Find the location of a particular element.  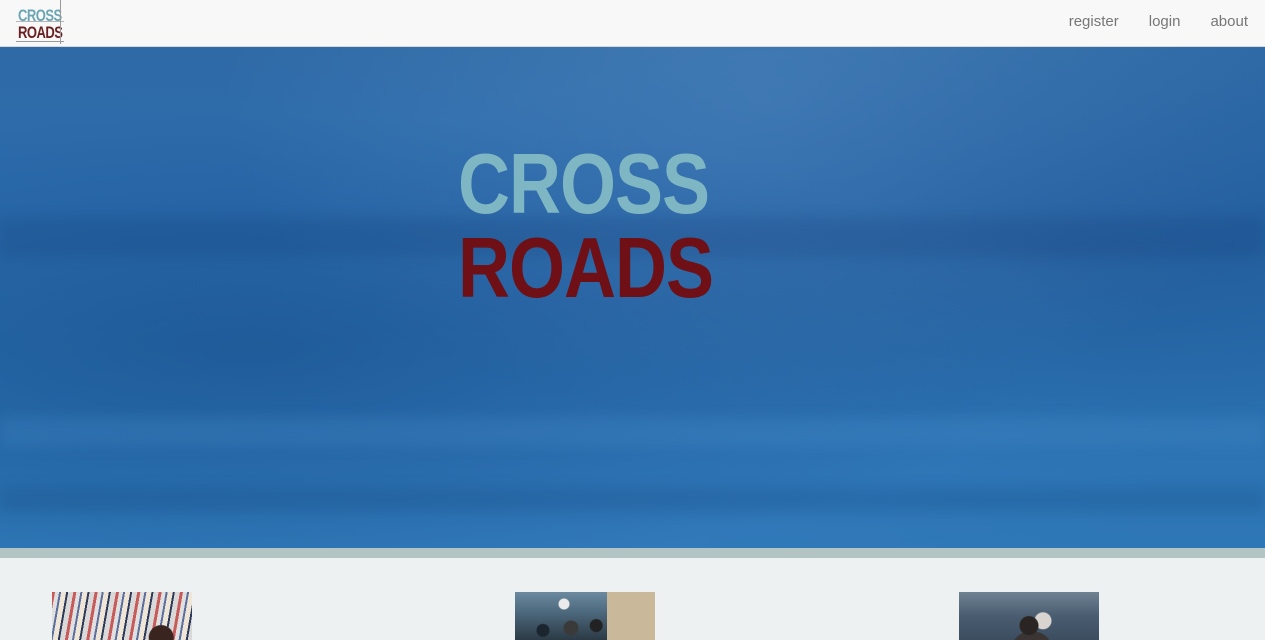

hero-logo: CROSS ROADS is located at coordinates (603, 227).